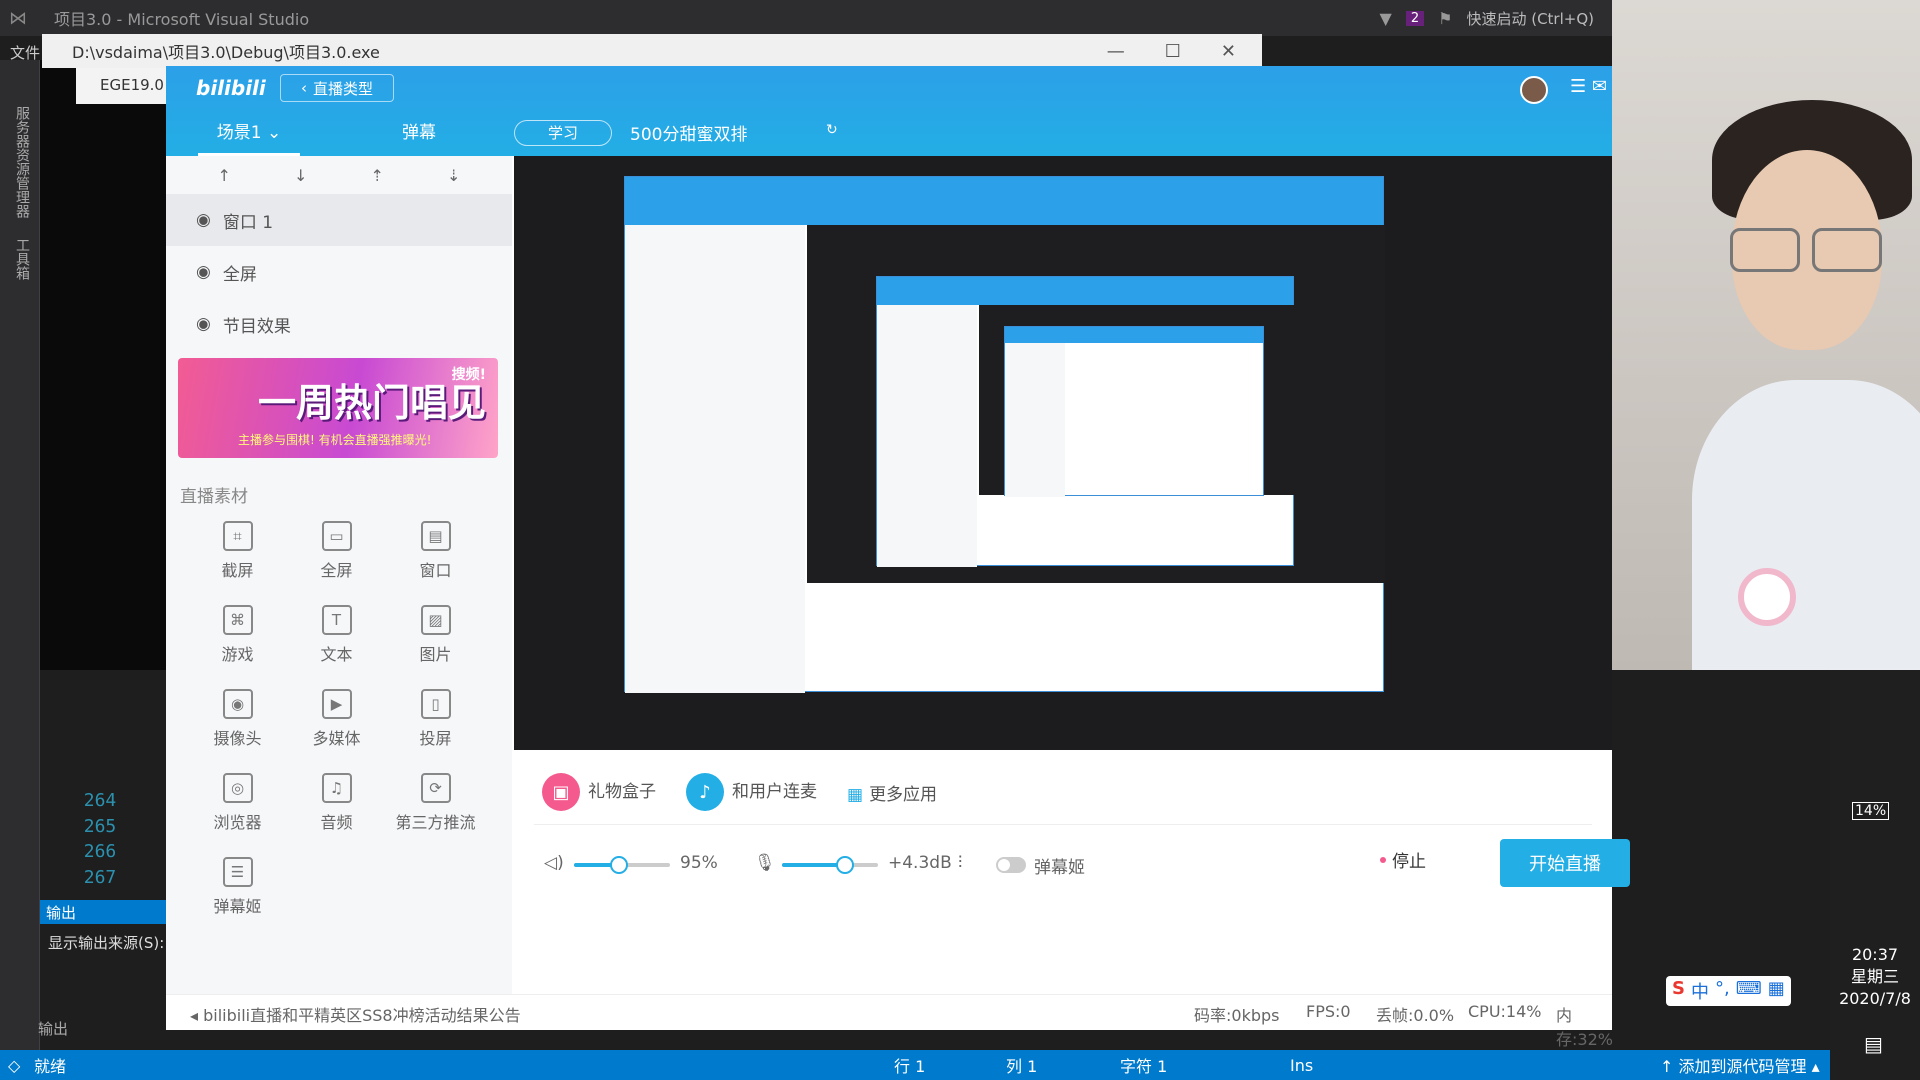 This screenshot has height=1080, width=1920. What do you see at coordinates (53, 1028) in the screenshot?
I see `output-bottom-tab: 输出` at bounding box center [53, 1028].